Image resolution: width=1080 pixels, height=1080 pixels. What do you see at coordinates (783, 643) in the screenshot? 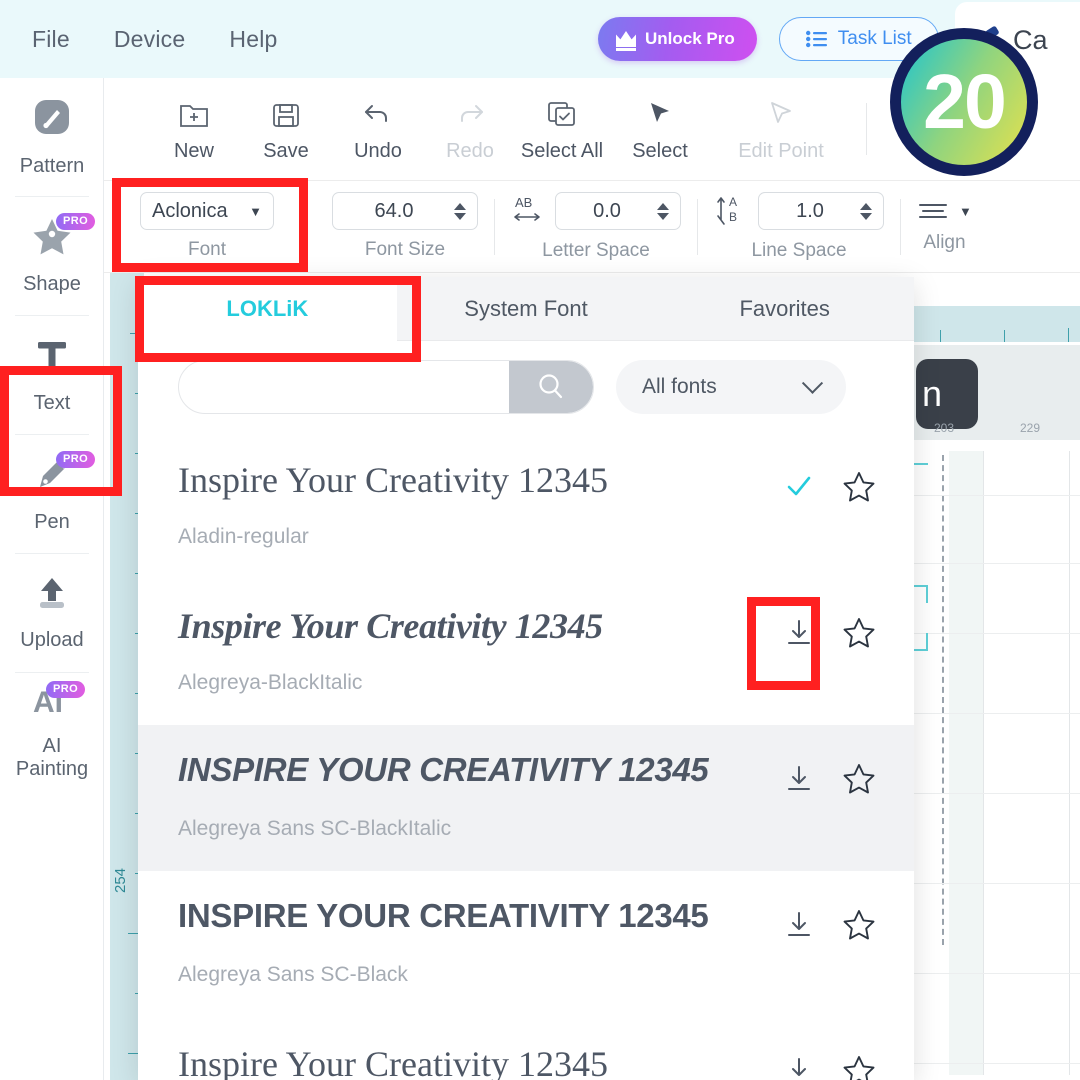
I see `annotation-box-download-icon` at bounding box center [783, 643].